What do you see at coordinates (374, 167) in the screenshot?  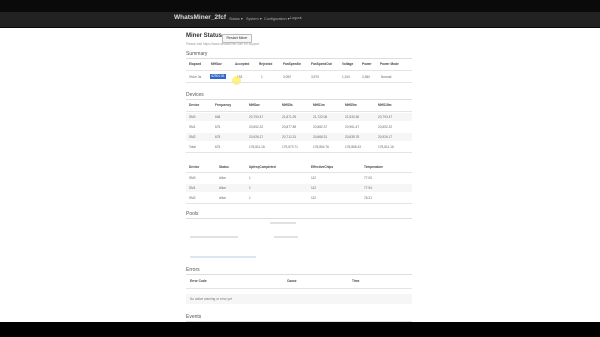 I see `status-col-temperature: Temperature` at bounding box center [374, 167].